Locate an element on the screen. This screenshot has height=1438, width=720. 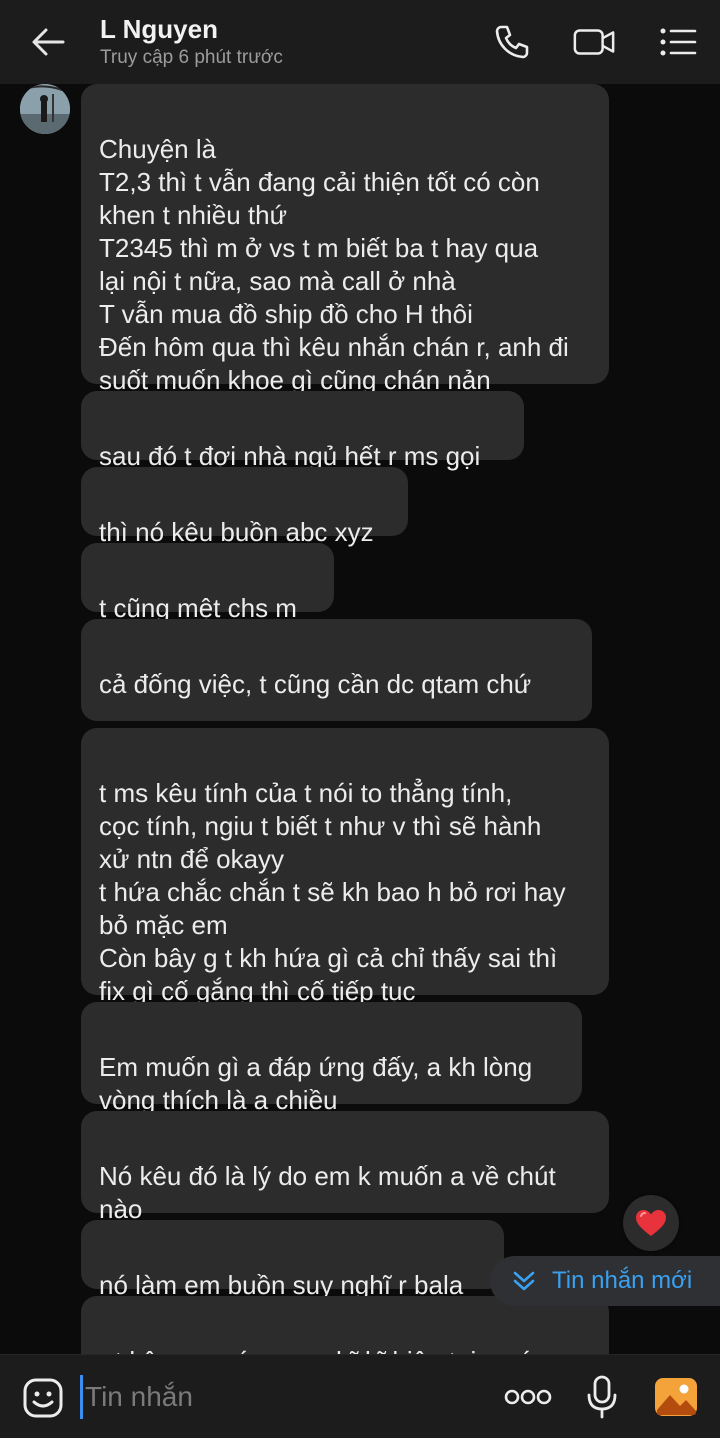
chat-header: L Nguyen Truy cập 6 phút trước is located at coordinates (360, 42).